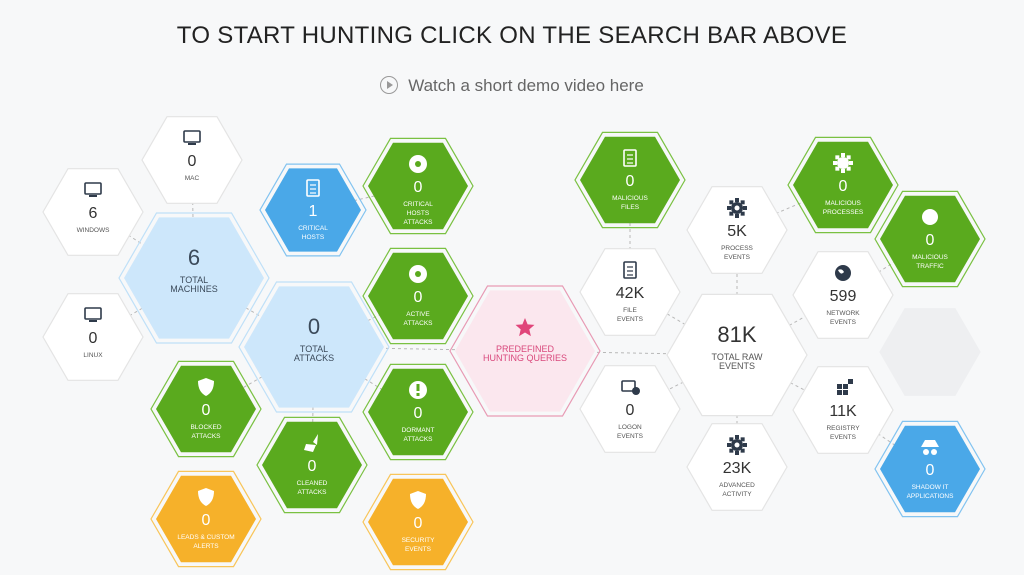  Describe the element at coordinates (843, 313) in the screenshot. I see `hex-label: NETWORK` at that location.